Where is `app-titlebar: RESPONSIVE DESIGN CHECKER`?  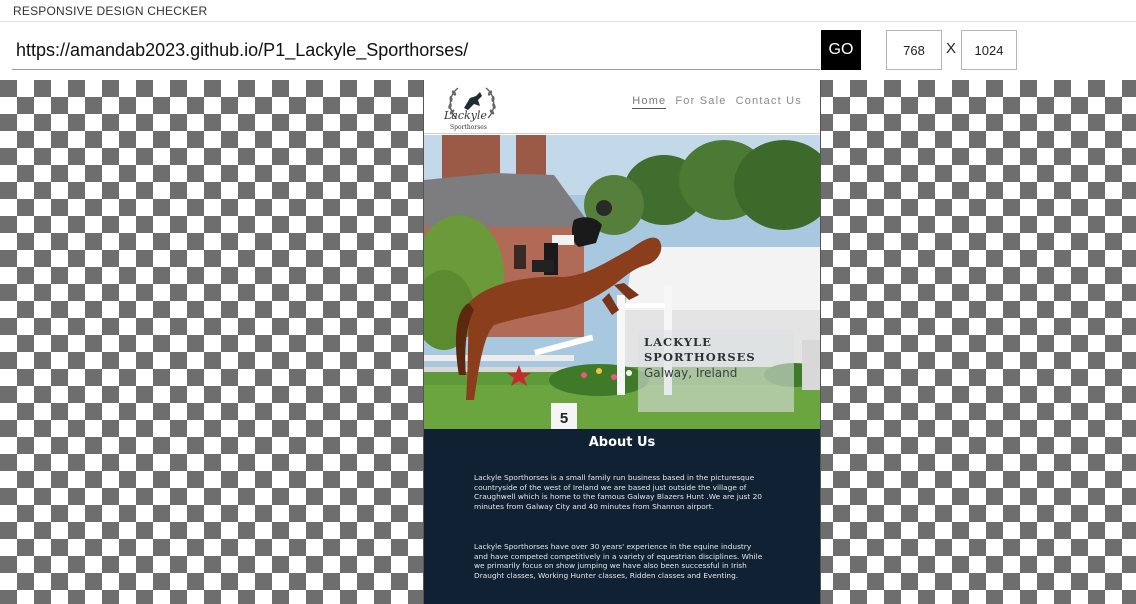 app-titlebar: RESPONSIVE DESIGN CHECKER is located at coordinates (568, 11).